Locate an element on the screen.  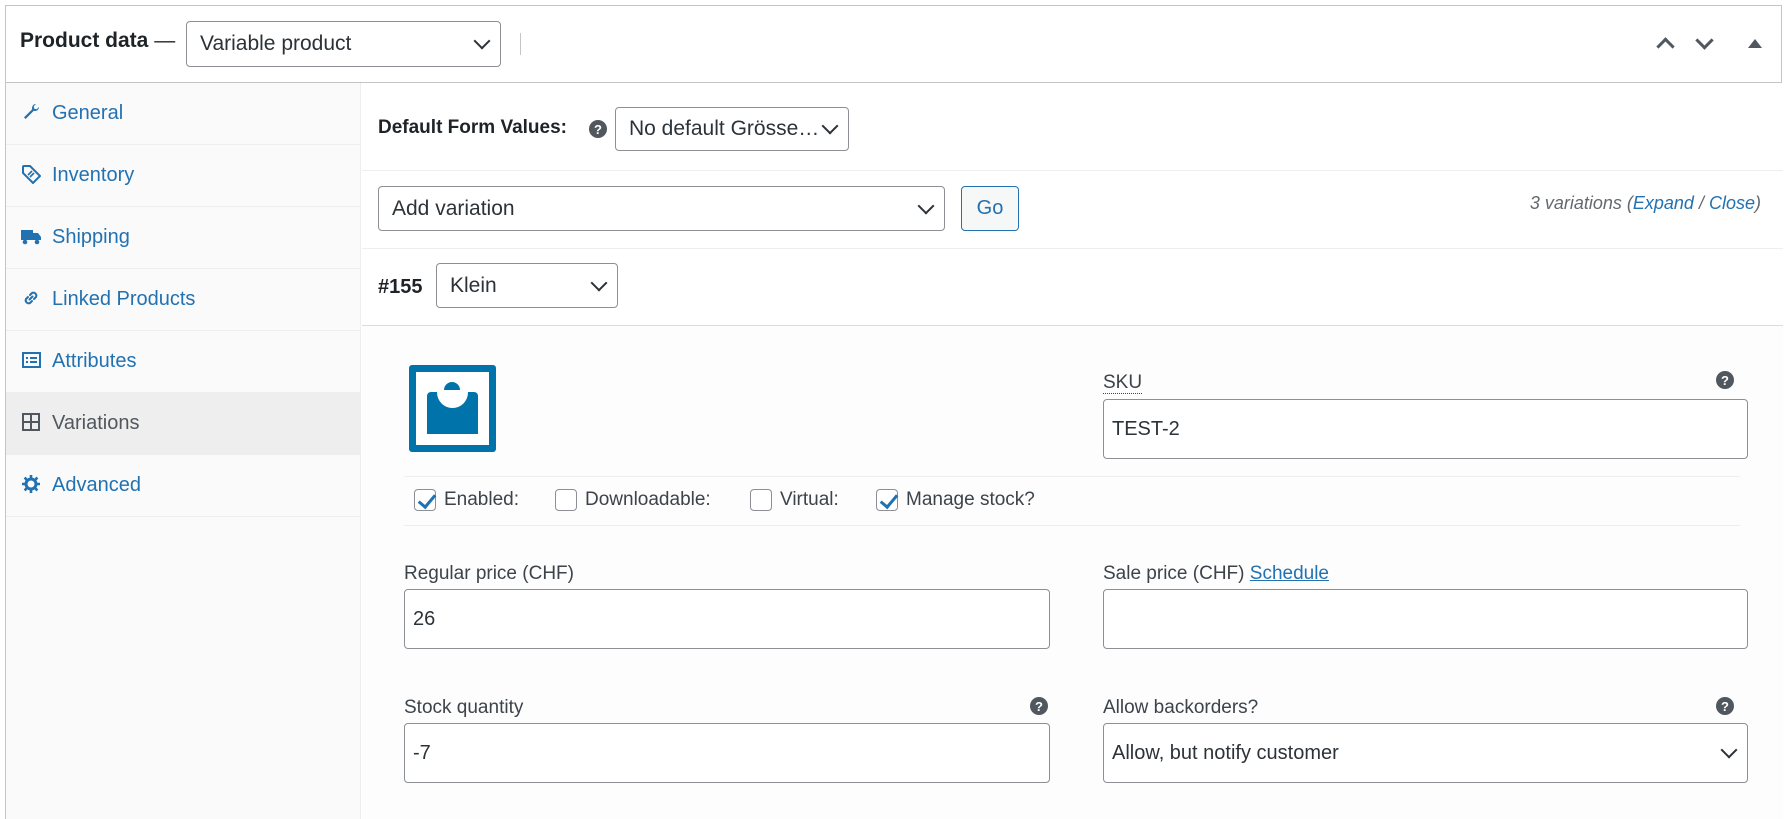
sale-price-input is located at coordinates (1425, 619).